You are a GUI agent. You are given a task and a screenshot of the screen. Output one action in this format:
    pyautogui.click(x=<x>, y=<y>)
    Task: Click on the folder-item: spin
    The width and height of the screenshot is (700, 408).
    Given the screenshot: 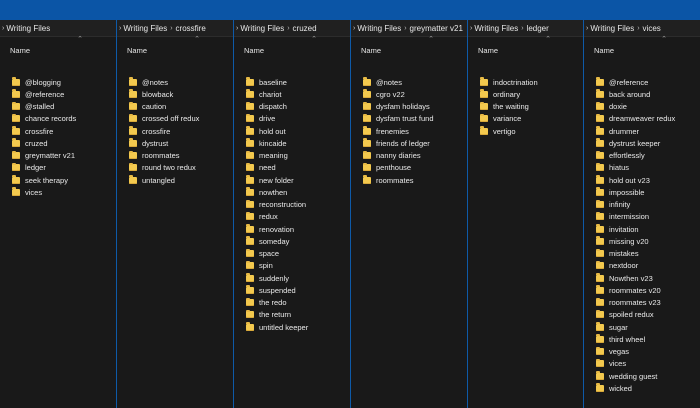 What is the action you would take?
    pyautogui.click(x=297, y=266)
    